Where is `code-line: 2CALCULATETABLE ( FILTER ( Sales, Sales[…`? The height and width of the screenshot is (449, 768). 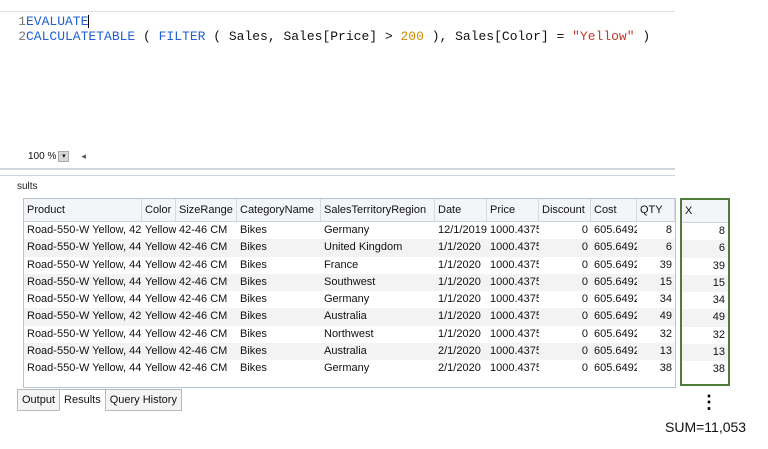 code-line: 2CALCULATETABLE ( FILTER ( Sales, Sales[… is located at coordinates (325, 36).